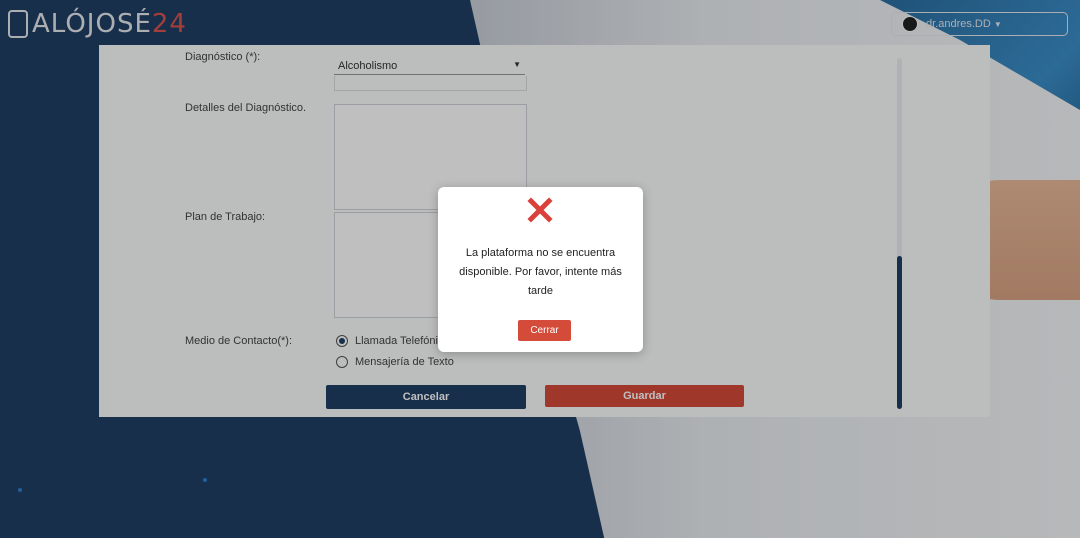  Describe the element at coordinates (540, 210) in the screenshot. I see `error-x-icon` at that location.